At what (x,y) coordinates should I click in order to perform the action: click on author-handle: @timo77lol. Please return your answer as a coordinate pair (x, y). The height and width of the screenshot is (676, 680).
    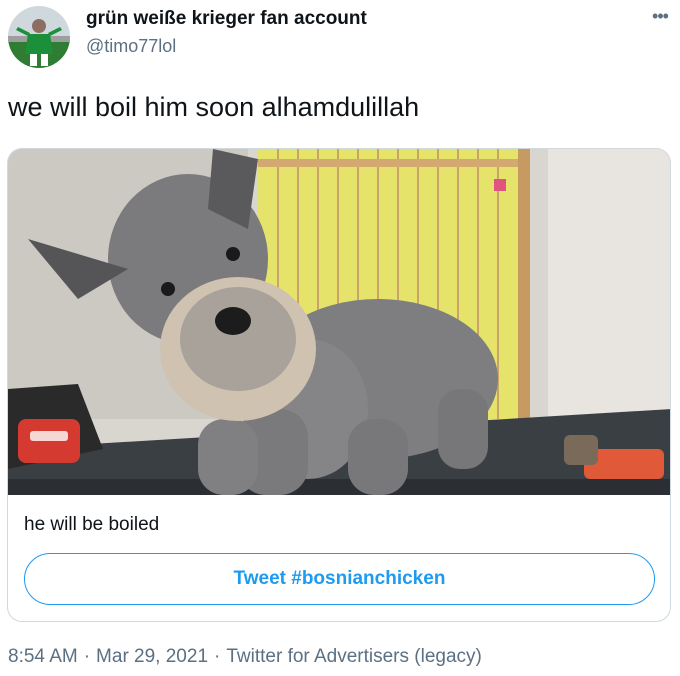
    Looking at the image, I should click on (131, 46).